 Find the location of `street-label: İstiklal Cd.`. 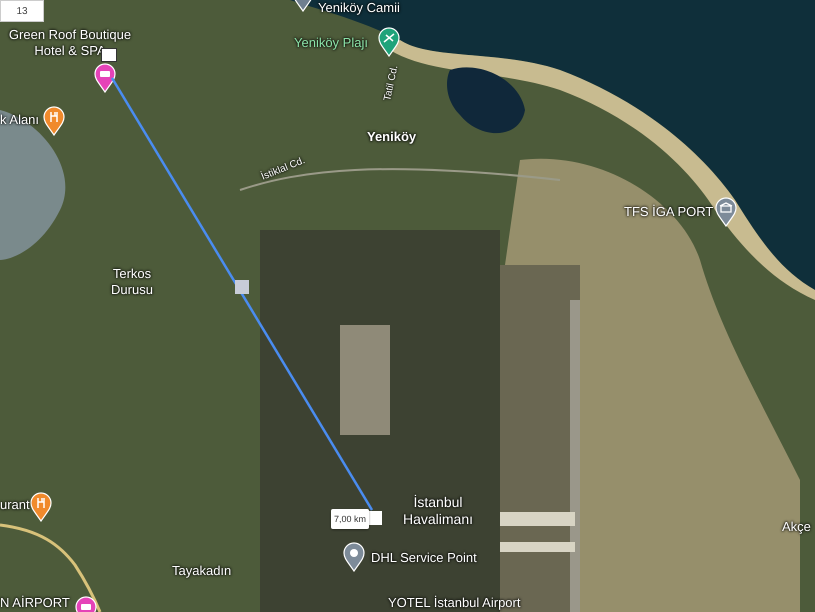

street-label: İstiklal Cd. is located at coordinates (284, 169).